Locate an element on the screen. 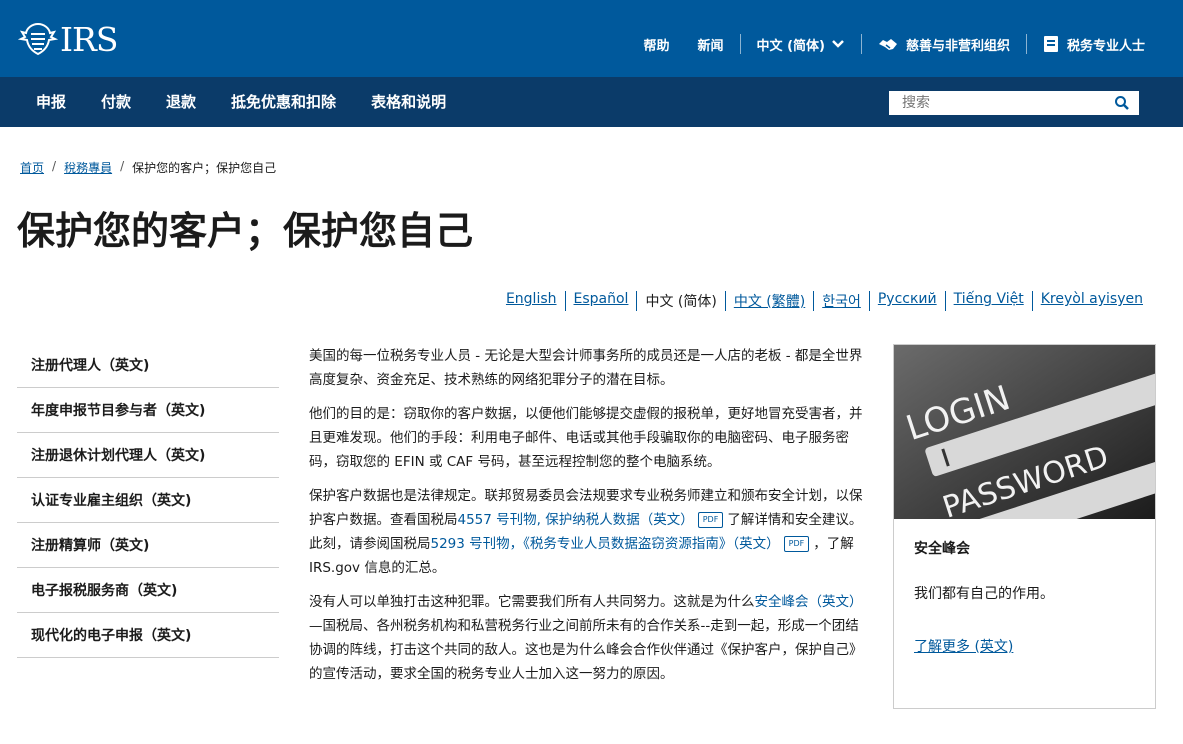 This screenshot has width=1183, height=744. lang-spanish: Español is located at coordinates (600, 301).